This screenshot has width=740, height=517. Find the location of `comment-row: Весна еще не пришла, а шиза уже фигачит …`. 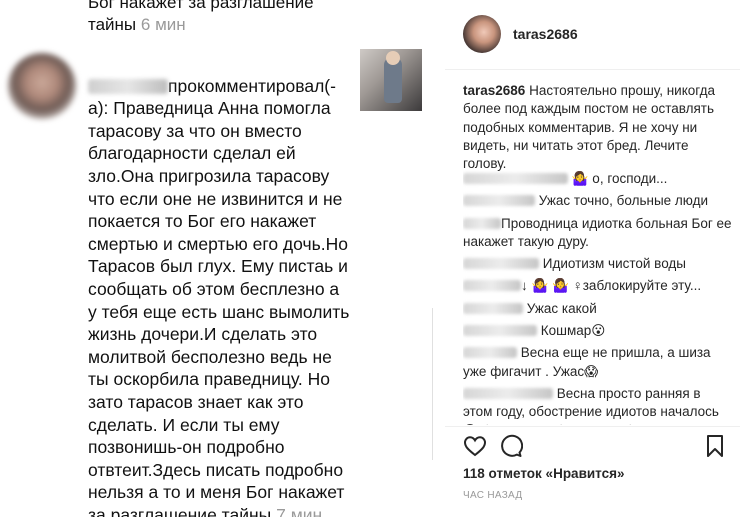

comment-row: Весна еще не пришла, а шиза уже фигачит … is located at coordinates (598, 362).